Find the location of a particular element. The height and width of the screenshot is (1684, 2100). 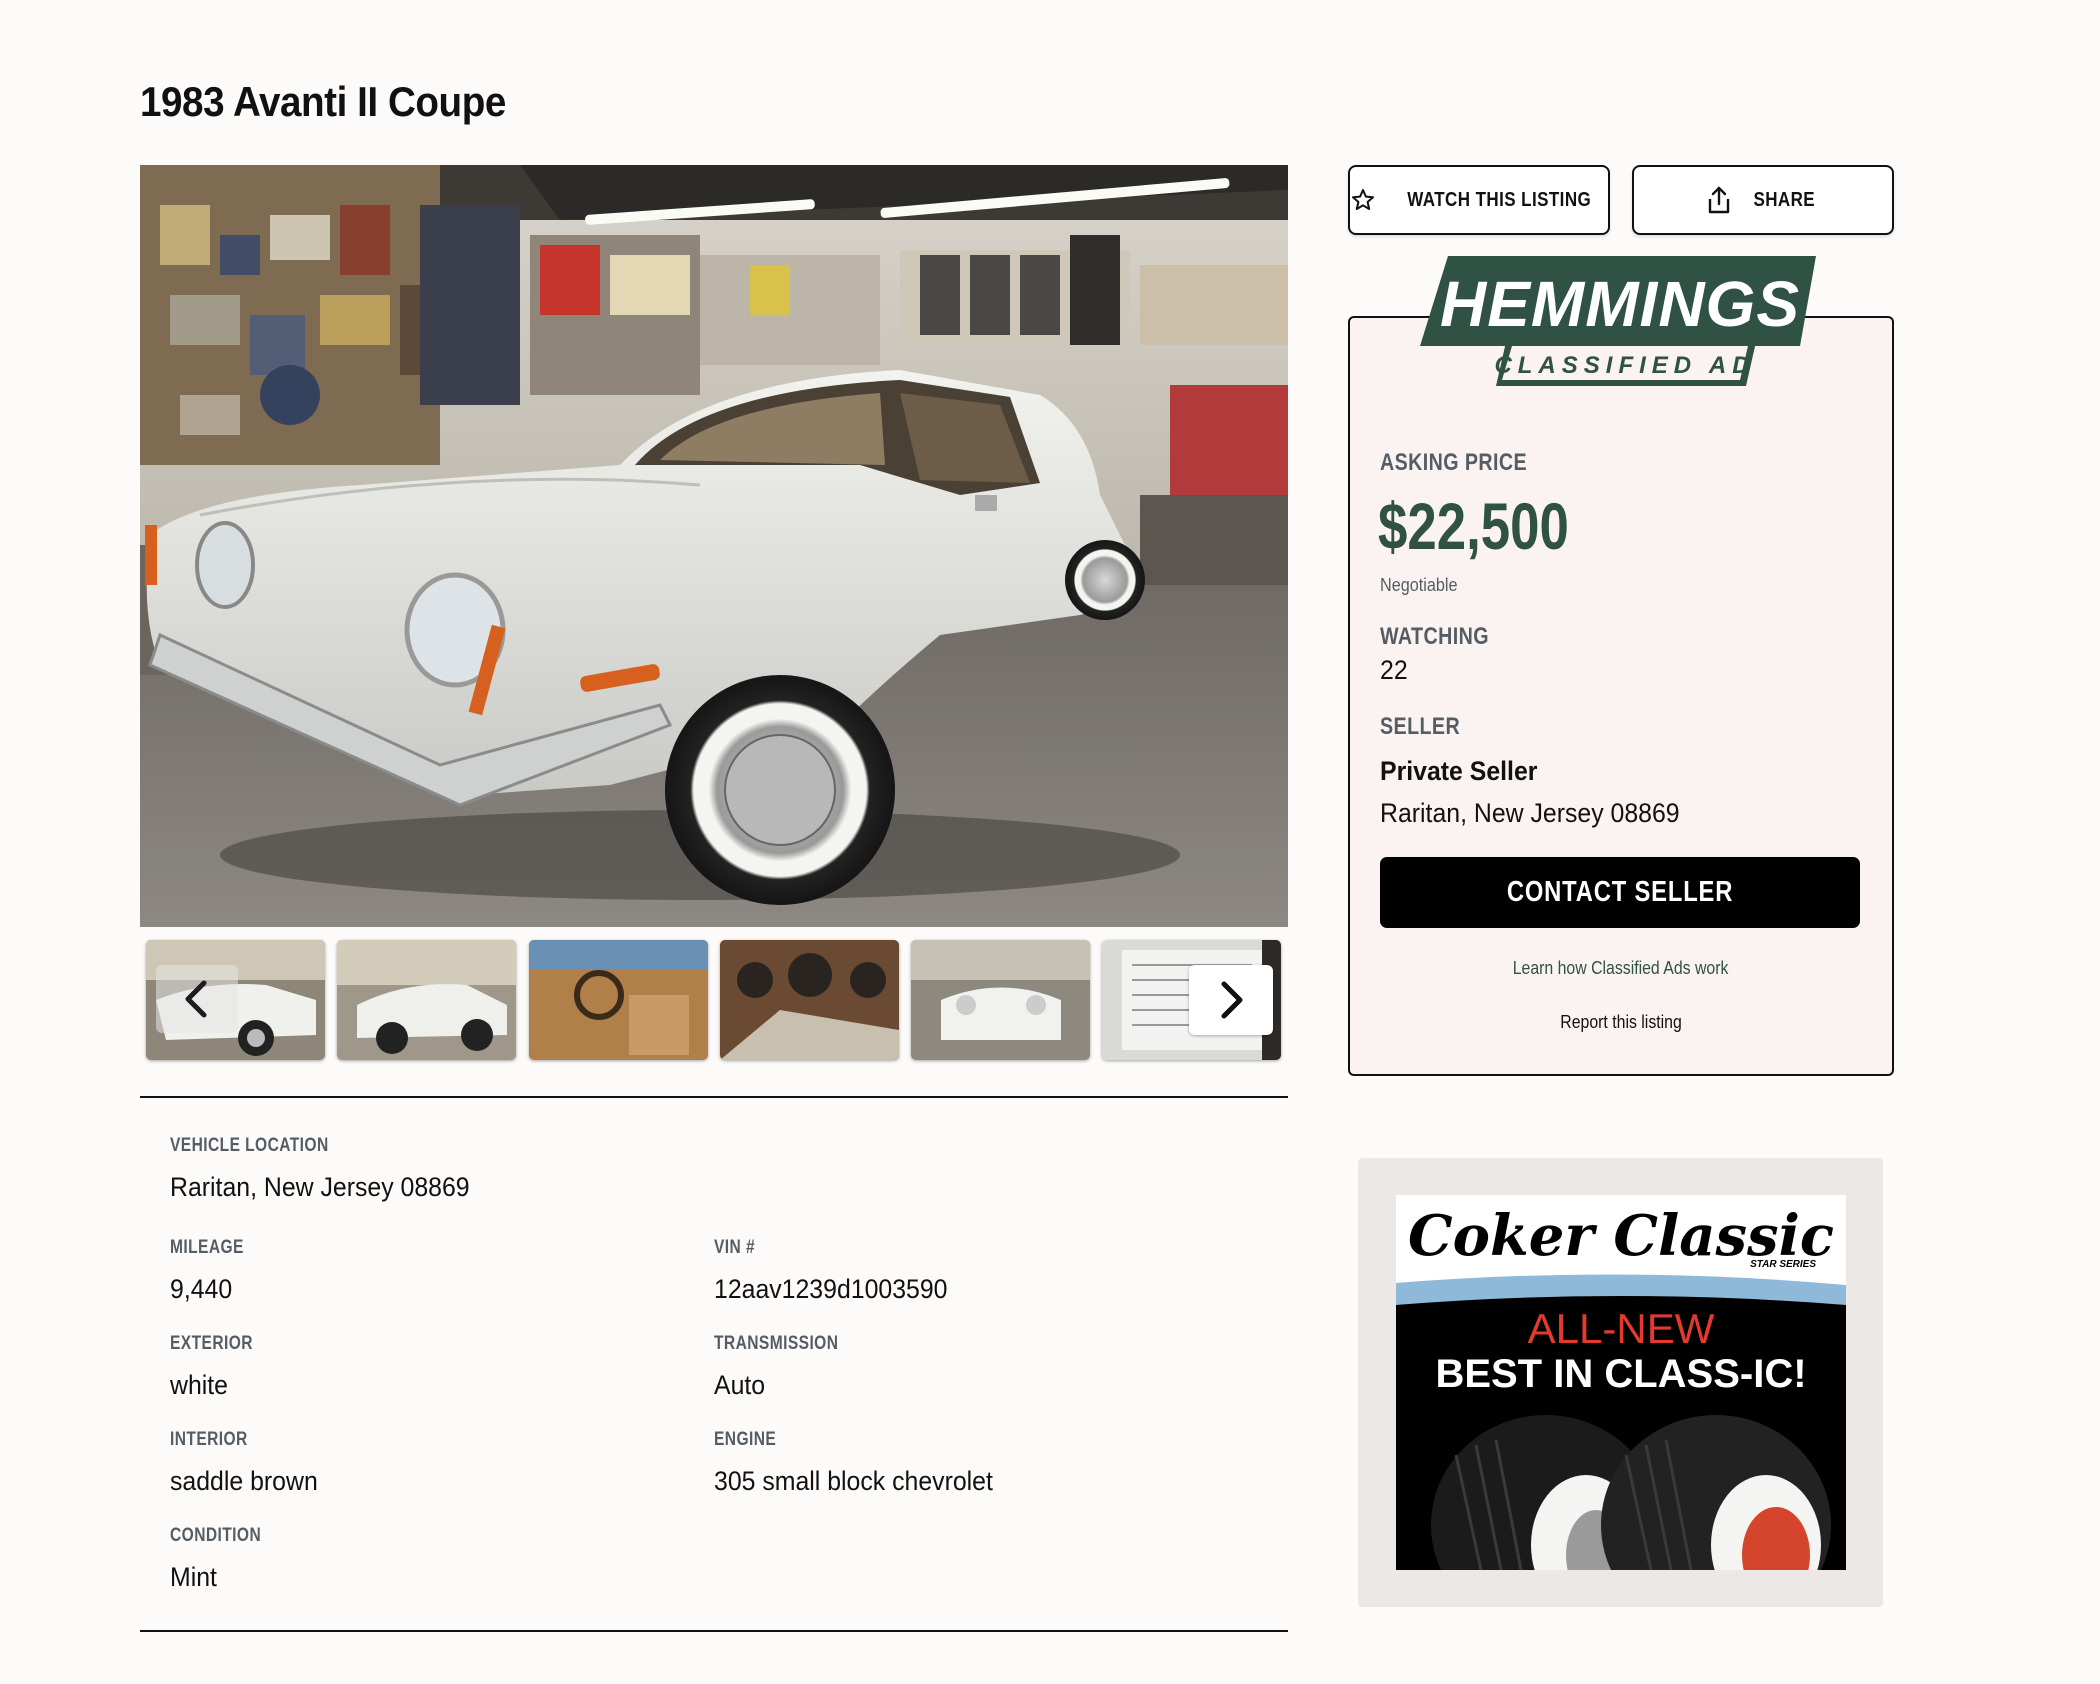

share-button: SHARE is located at coordinates (1763, 200).